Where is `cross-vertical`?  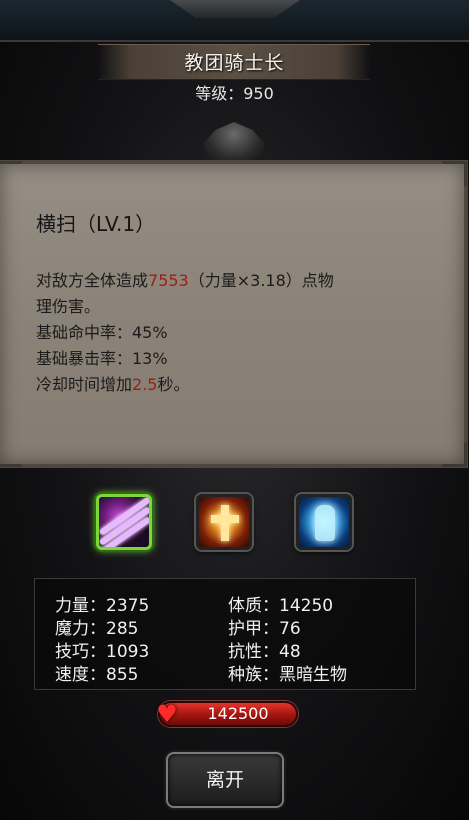 cross-vertical is located at coordinates (225, 523).